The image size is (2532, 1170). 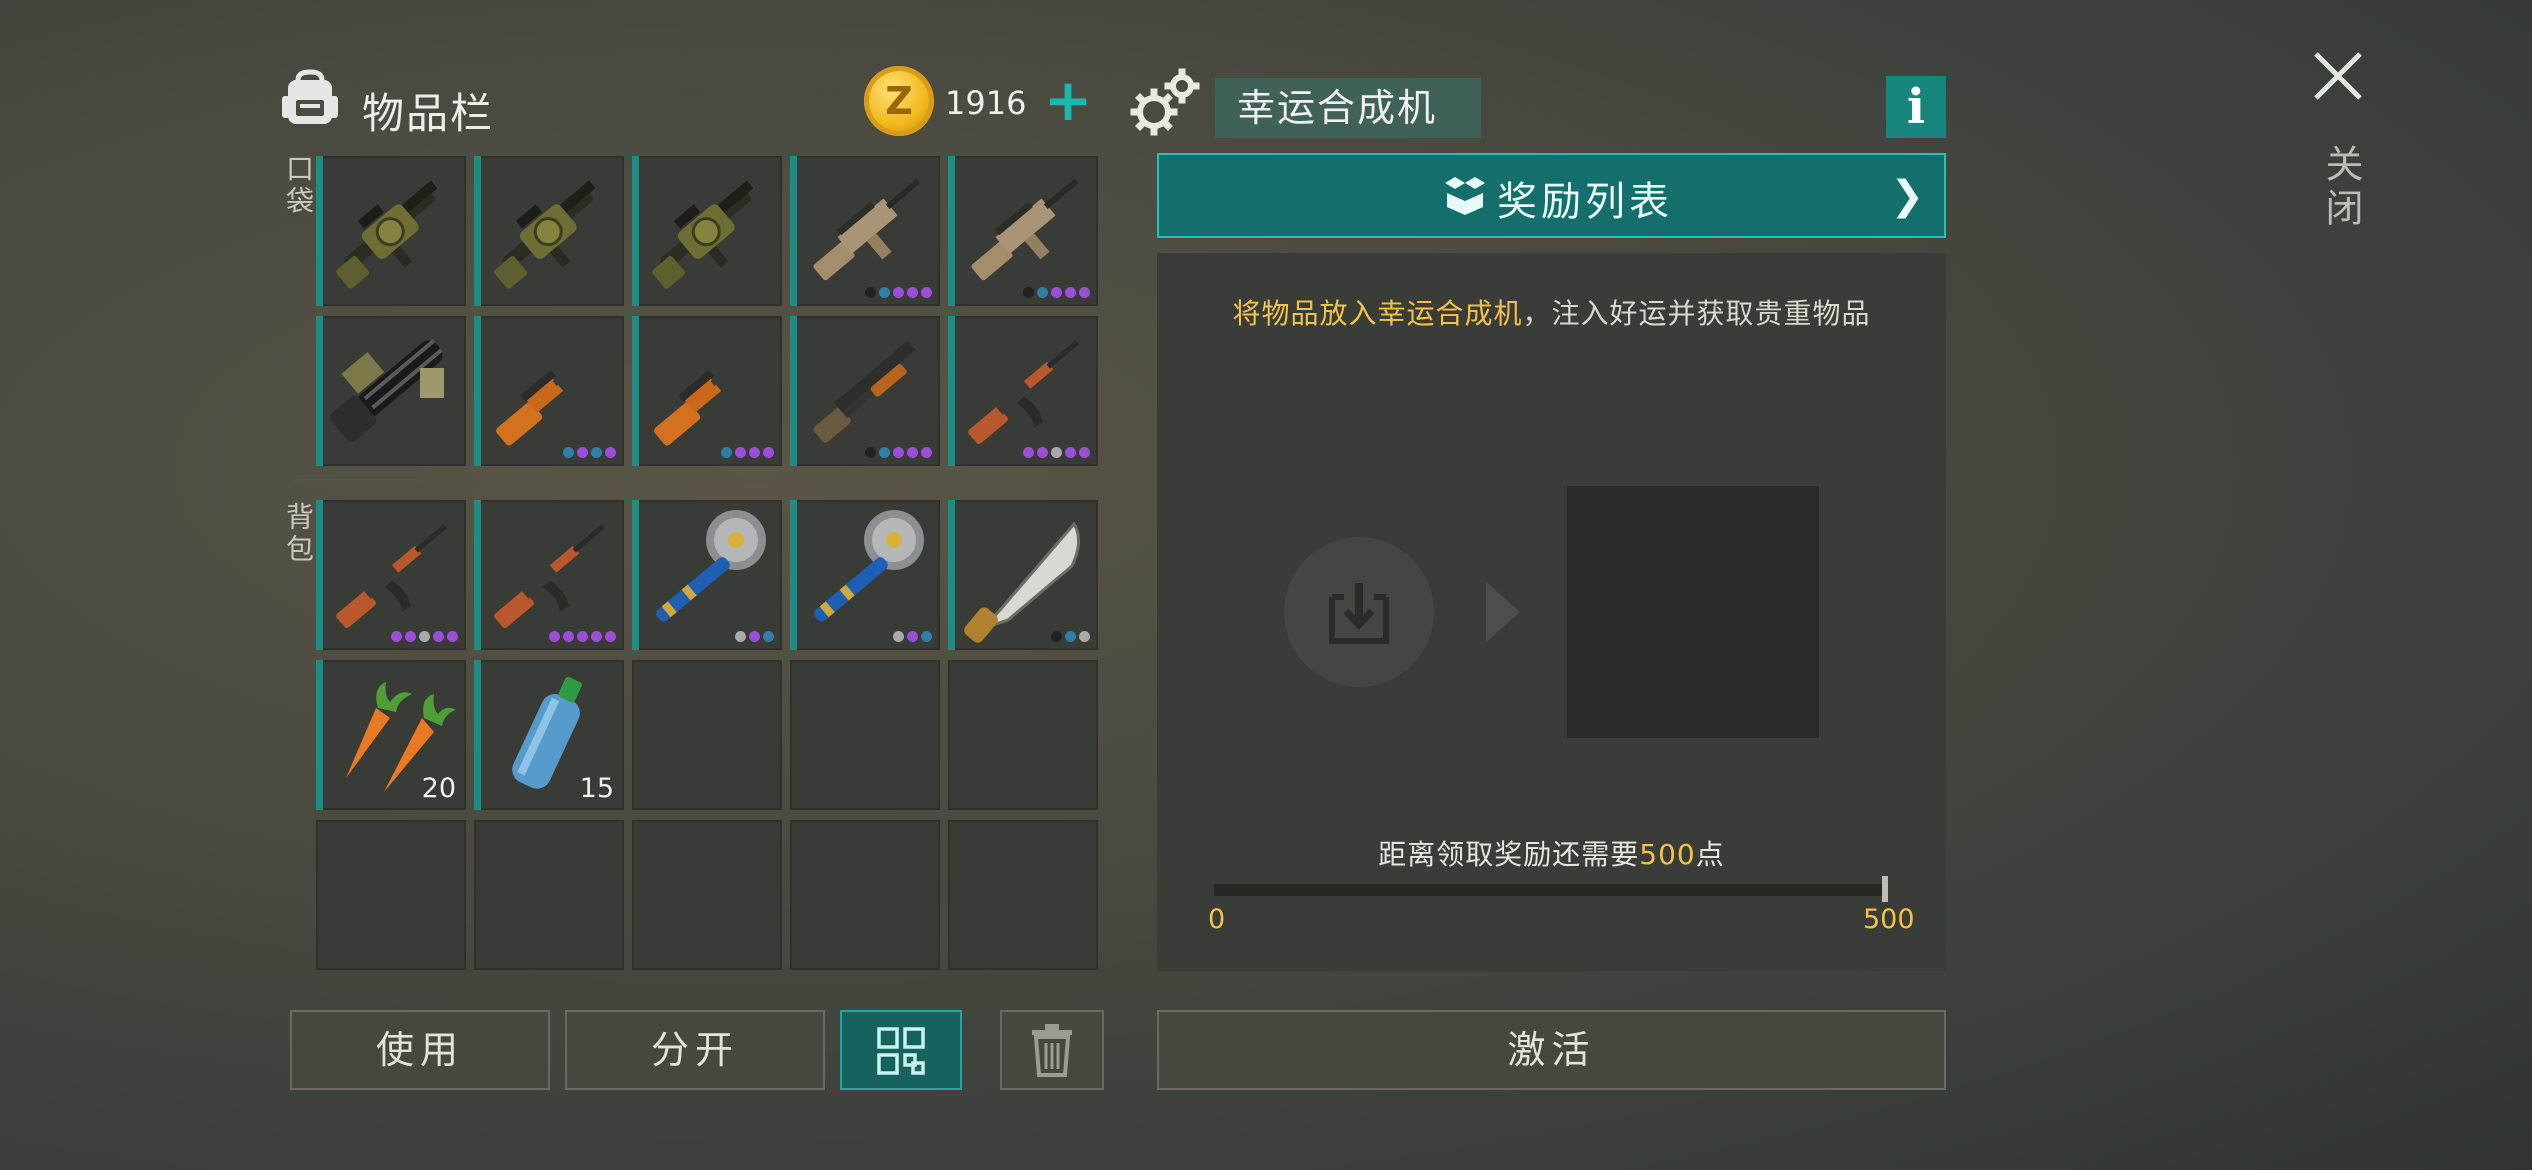 What do you see at coordinates (1165, 102) in the screenshot?
I see `gear-icon` at bounding box center [1165, 102].